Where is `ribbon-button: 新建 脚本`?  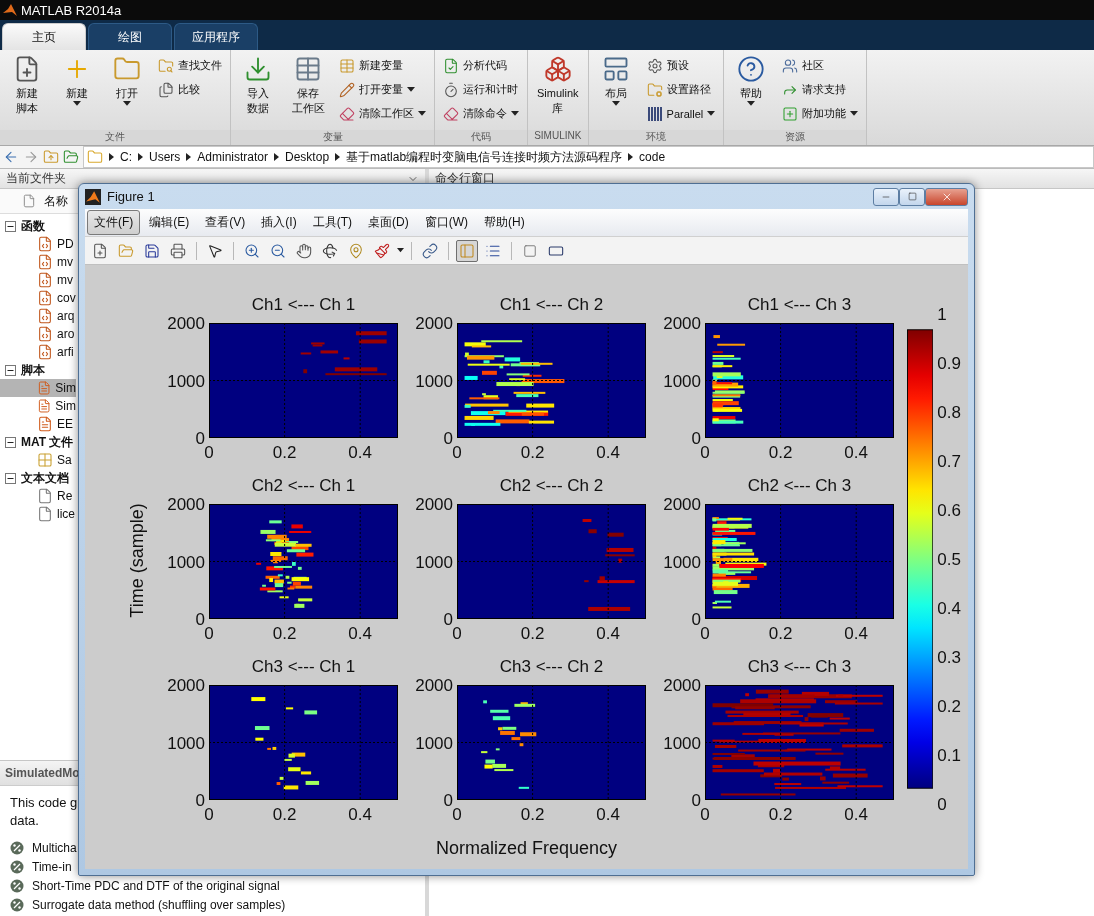 ribbon-button: 新建 脚本 is located at coordinates (27, 85).